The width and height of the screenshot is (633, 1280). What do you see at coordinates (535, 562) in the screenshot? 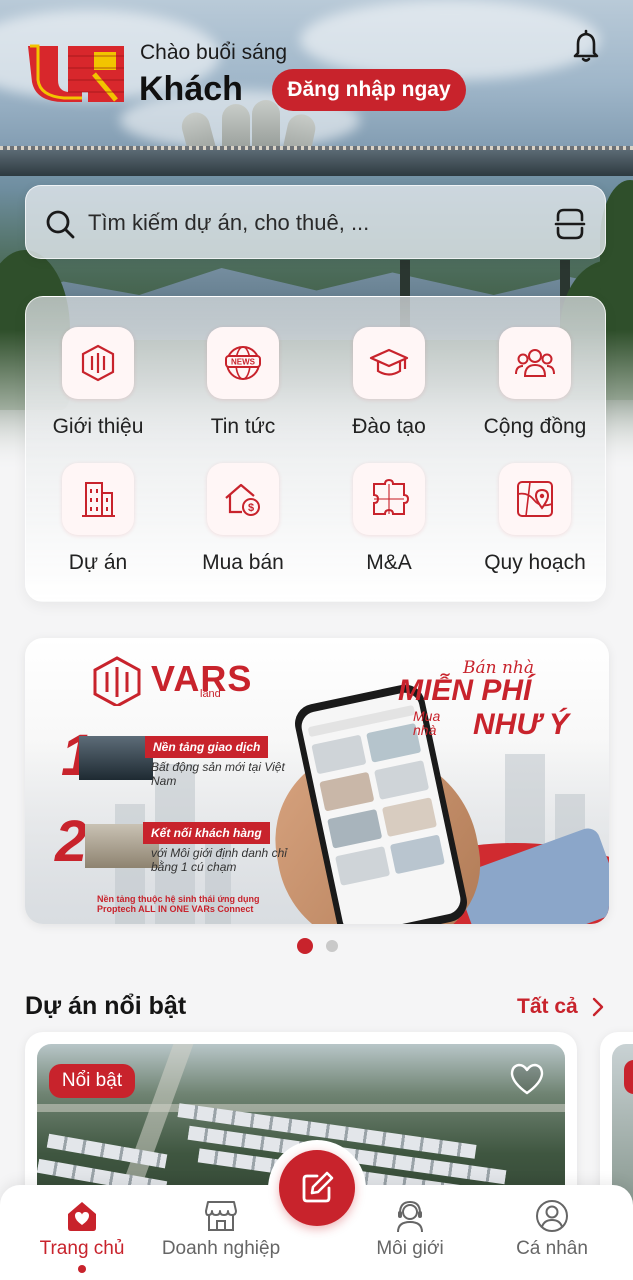
I see `menu-label: Quy hoạch` at bounding box center [535, 562].